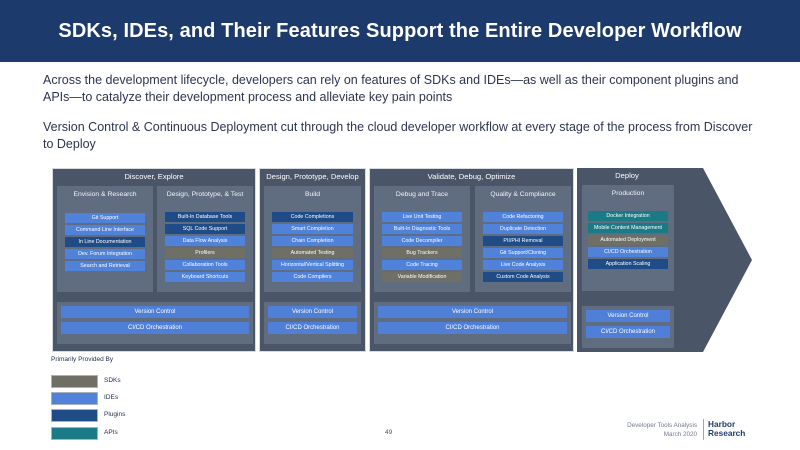  I want to click on feature-item: Built-In Database Tools, so click(205, 217).